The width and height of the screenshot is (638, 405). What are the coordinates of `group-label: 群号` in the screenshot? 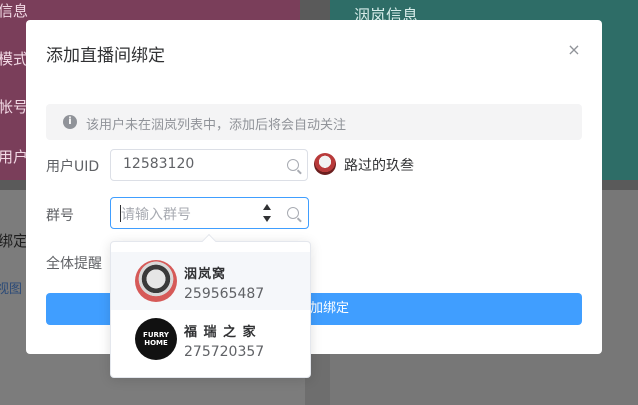 It's located at (60, 216).